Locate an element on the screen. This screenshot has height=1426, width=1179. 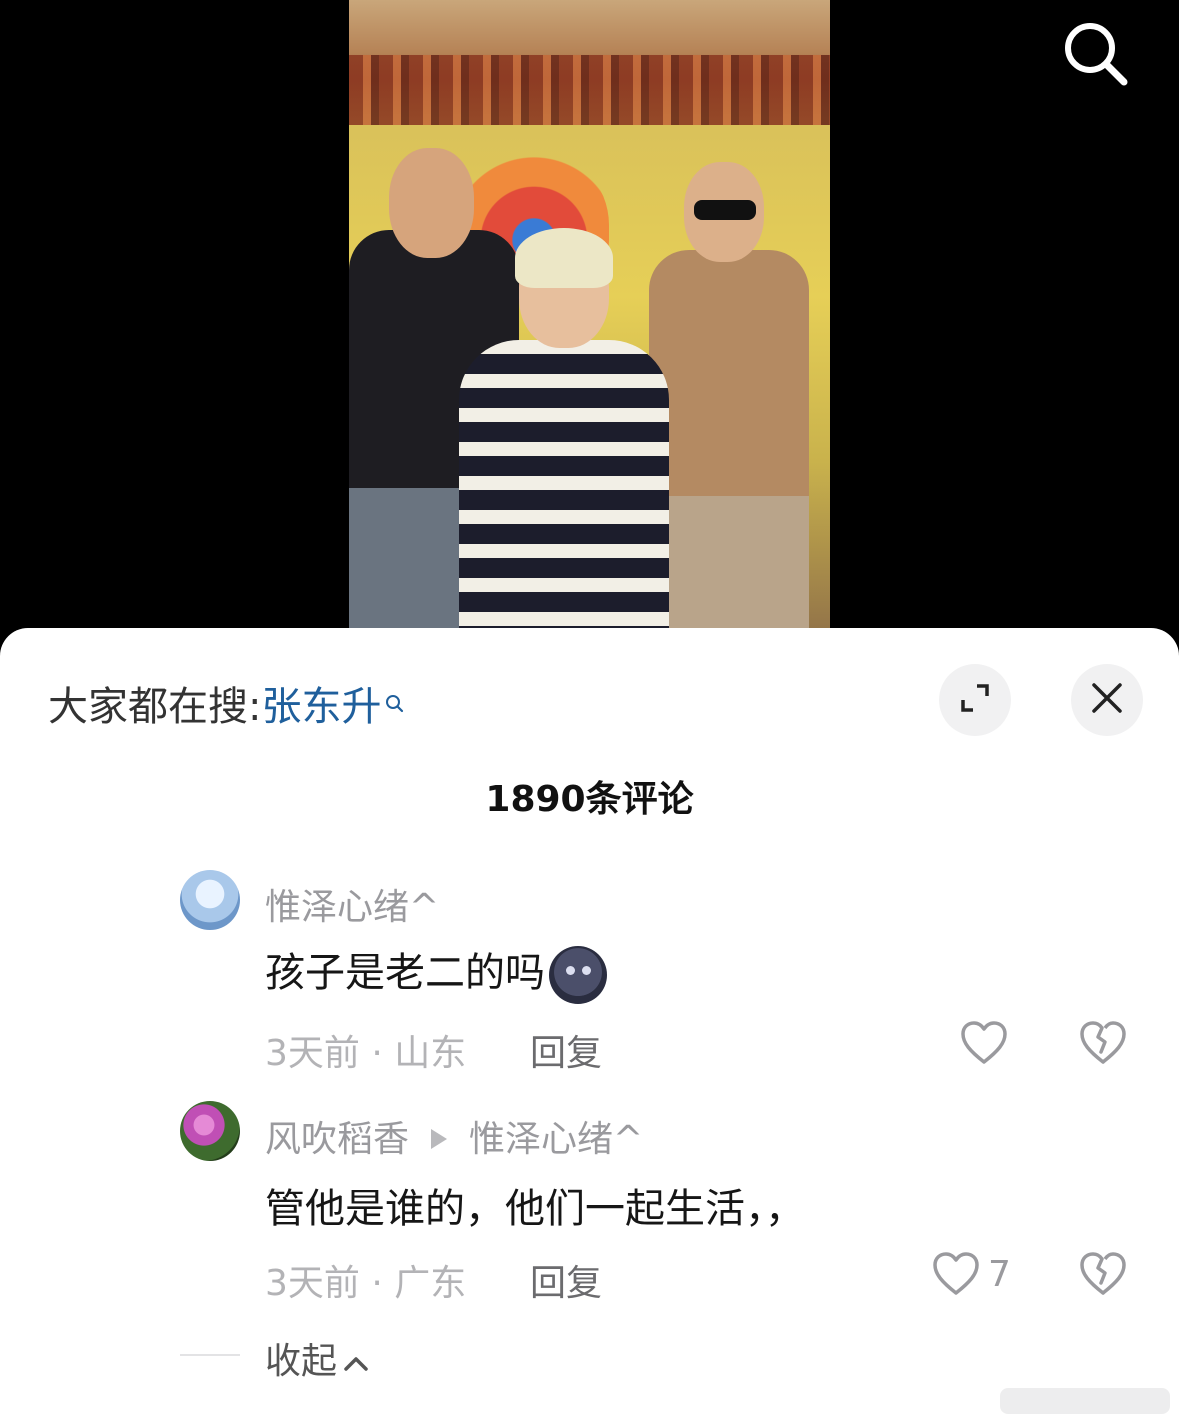
comment-text-body: 孩子是老二的吗 is located at coordinates (405, 973).